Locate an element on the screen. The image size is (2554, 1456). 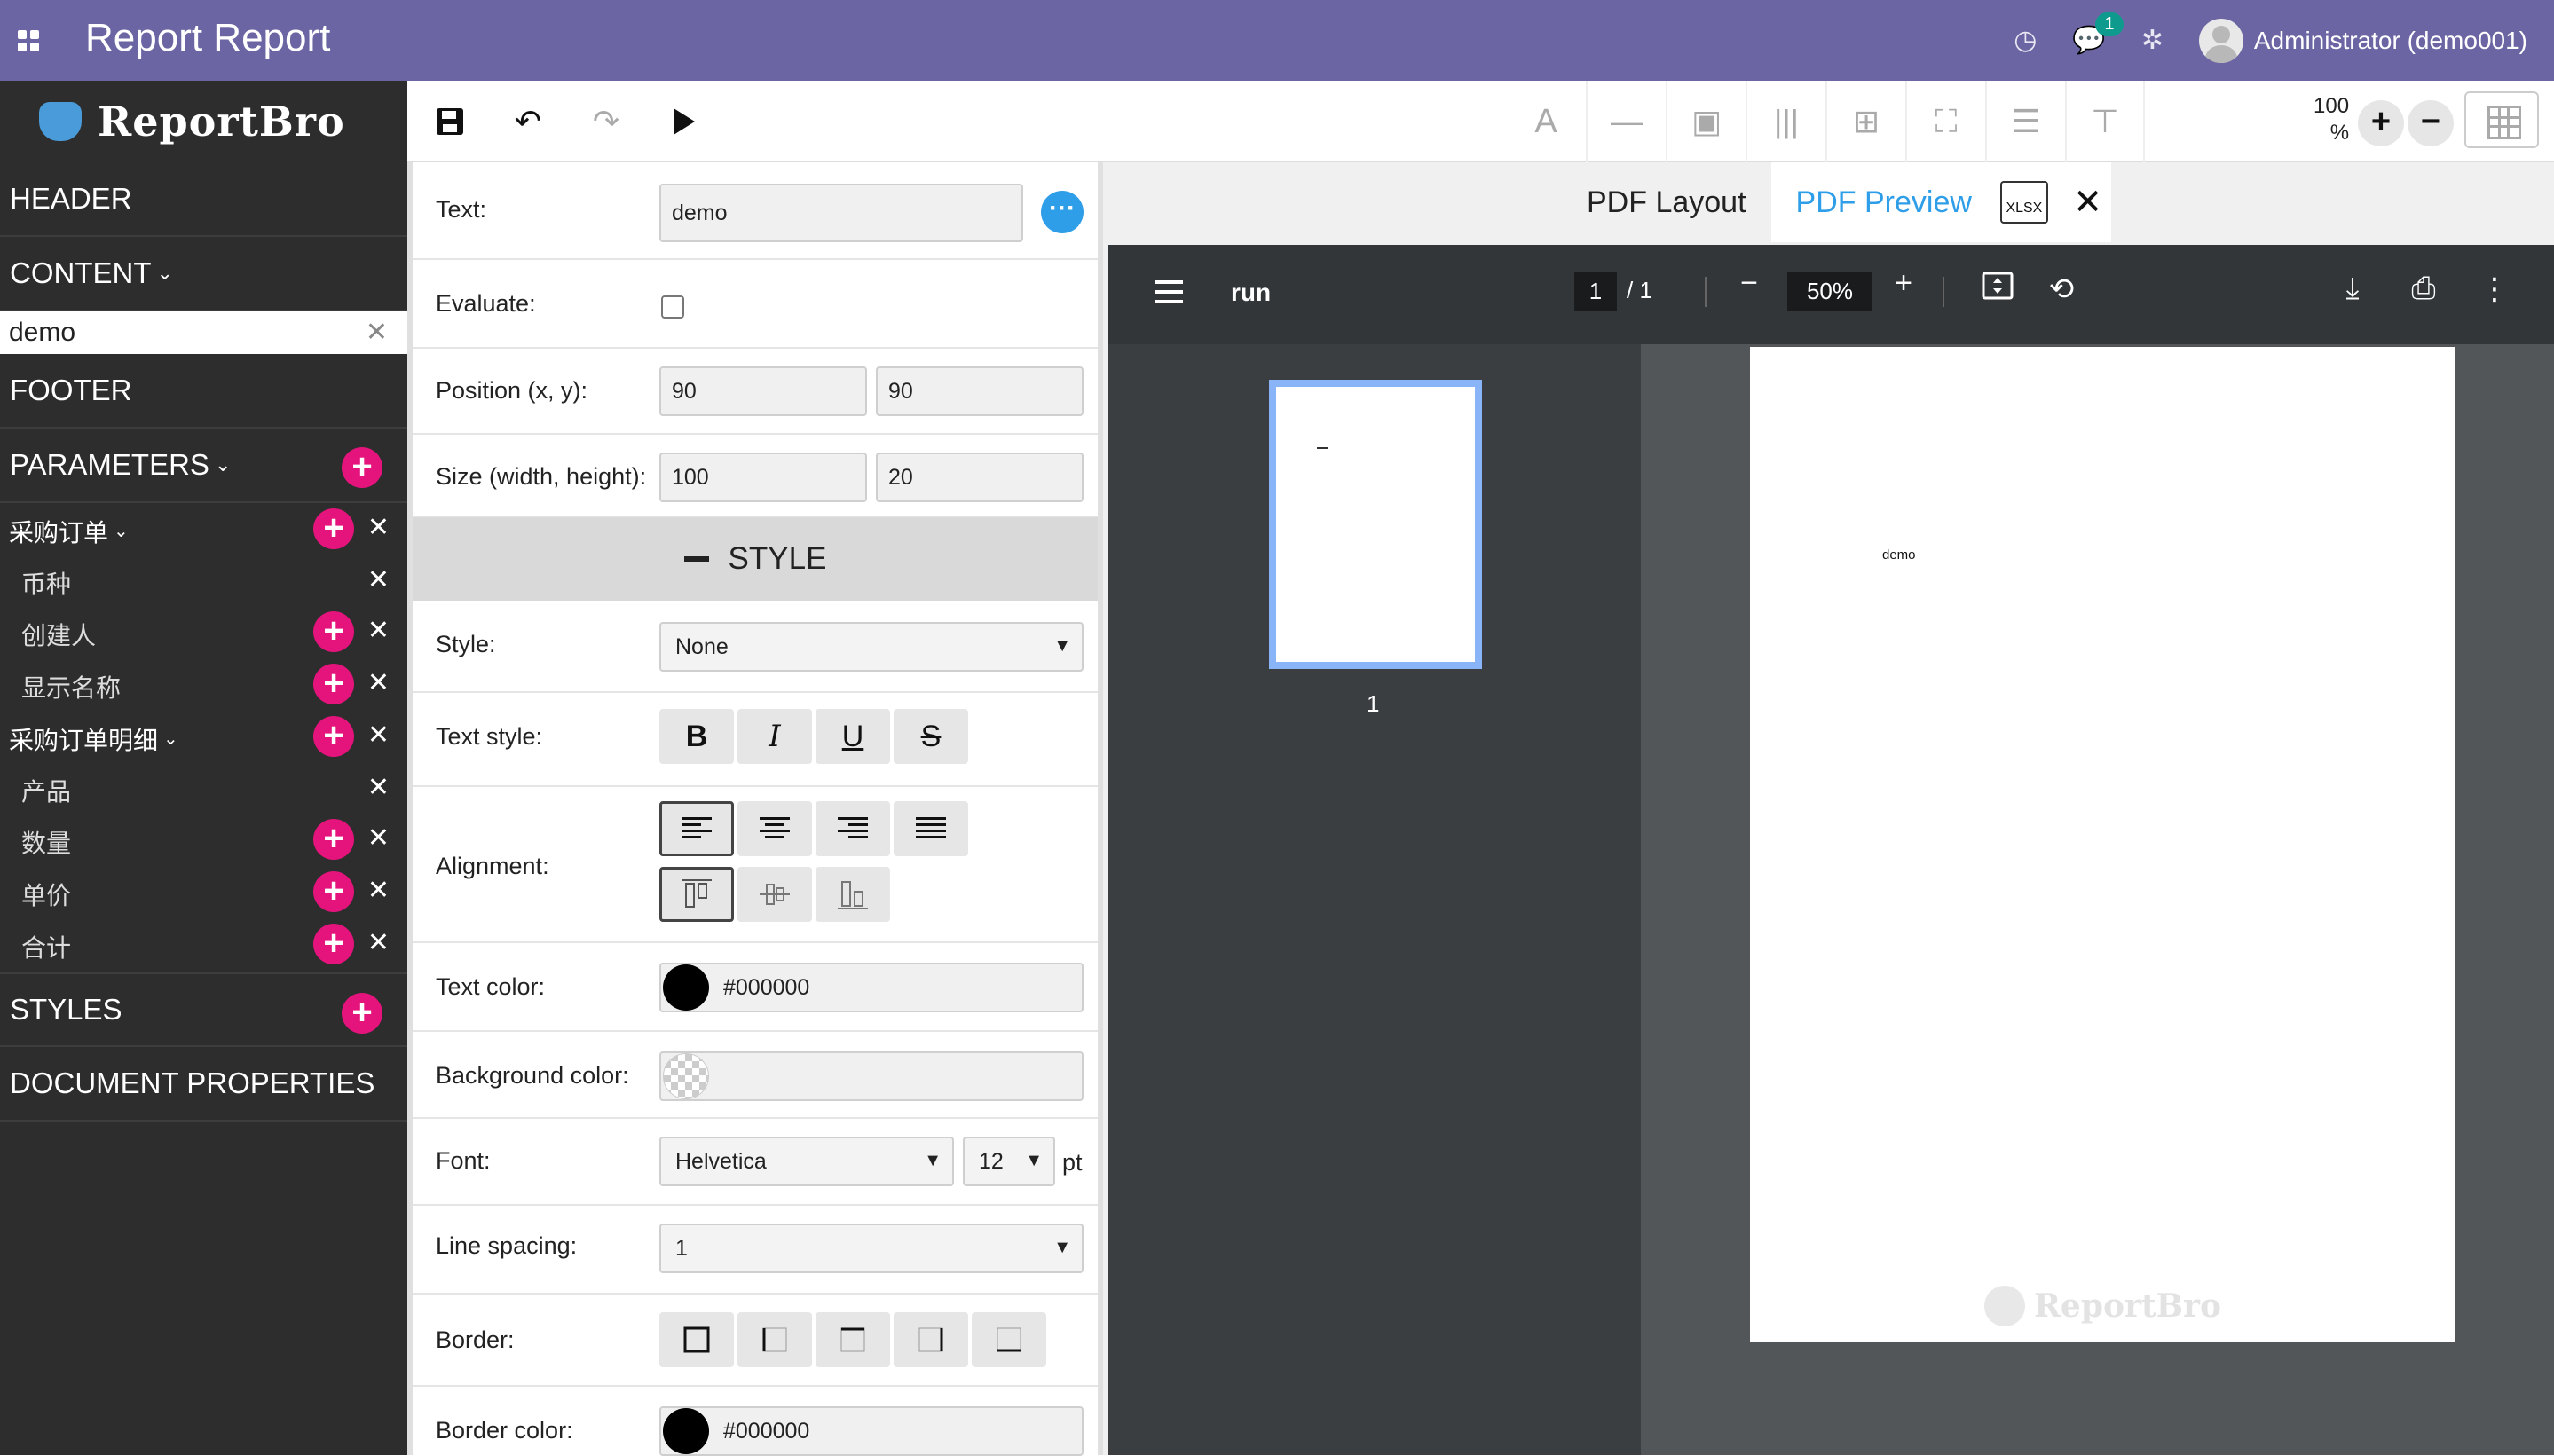
line-tool-icon: — is located at coordinates (1626, 121).